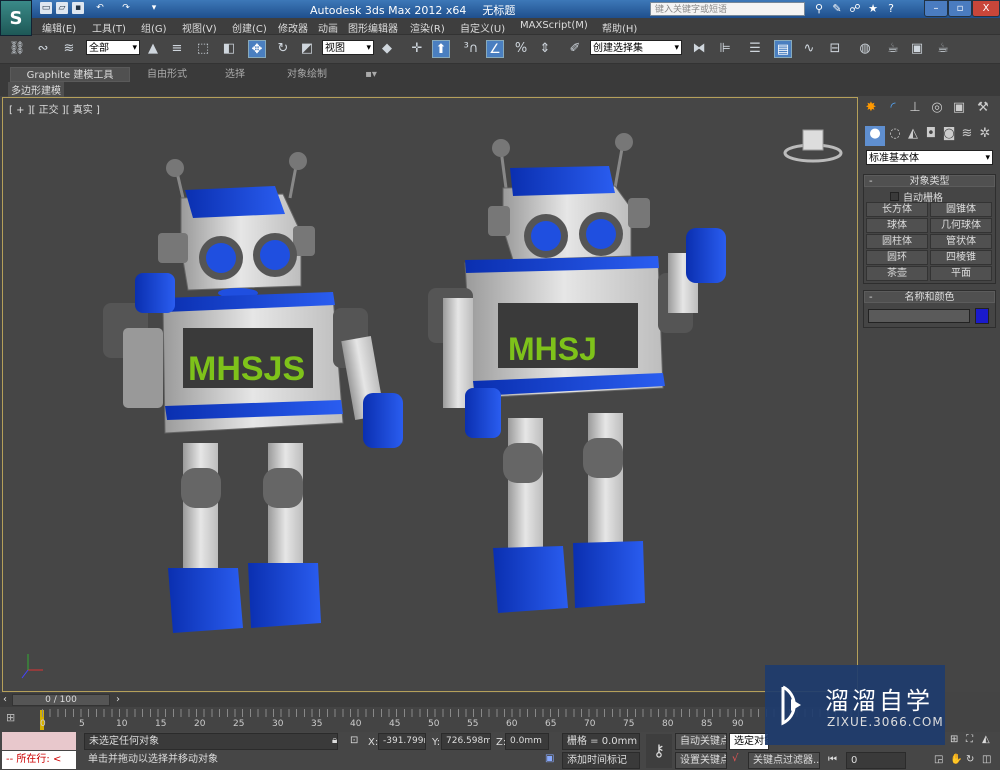 The image size is (1000, 770). Describe the element at coordinates (39, 760) in the screenshot. I see `maxscript-line: -- 所在行: <` at that location.